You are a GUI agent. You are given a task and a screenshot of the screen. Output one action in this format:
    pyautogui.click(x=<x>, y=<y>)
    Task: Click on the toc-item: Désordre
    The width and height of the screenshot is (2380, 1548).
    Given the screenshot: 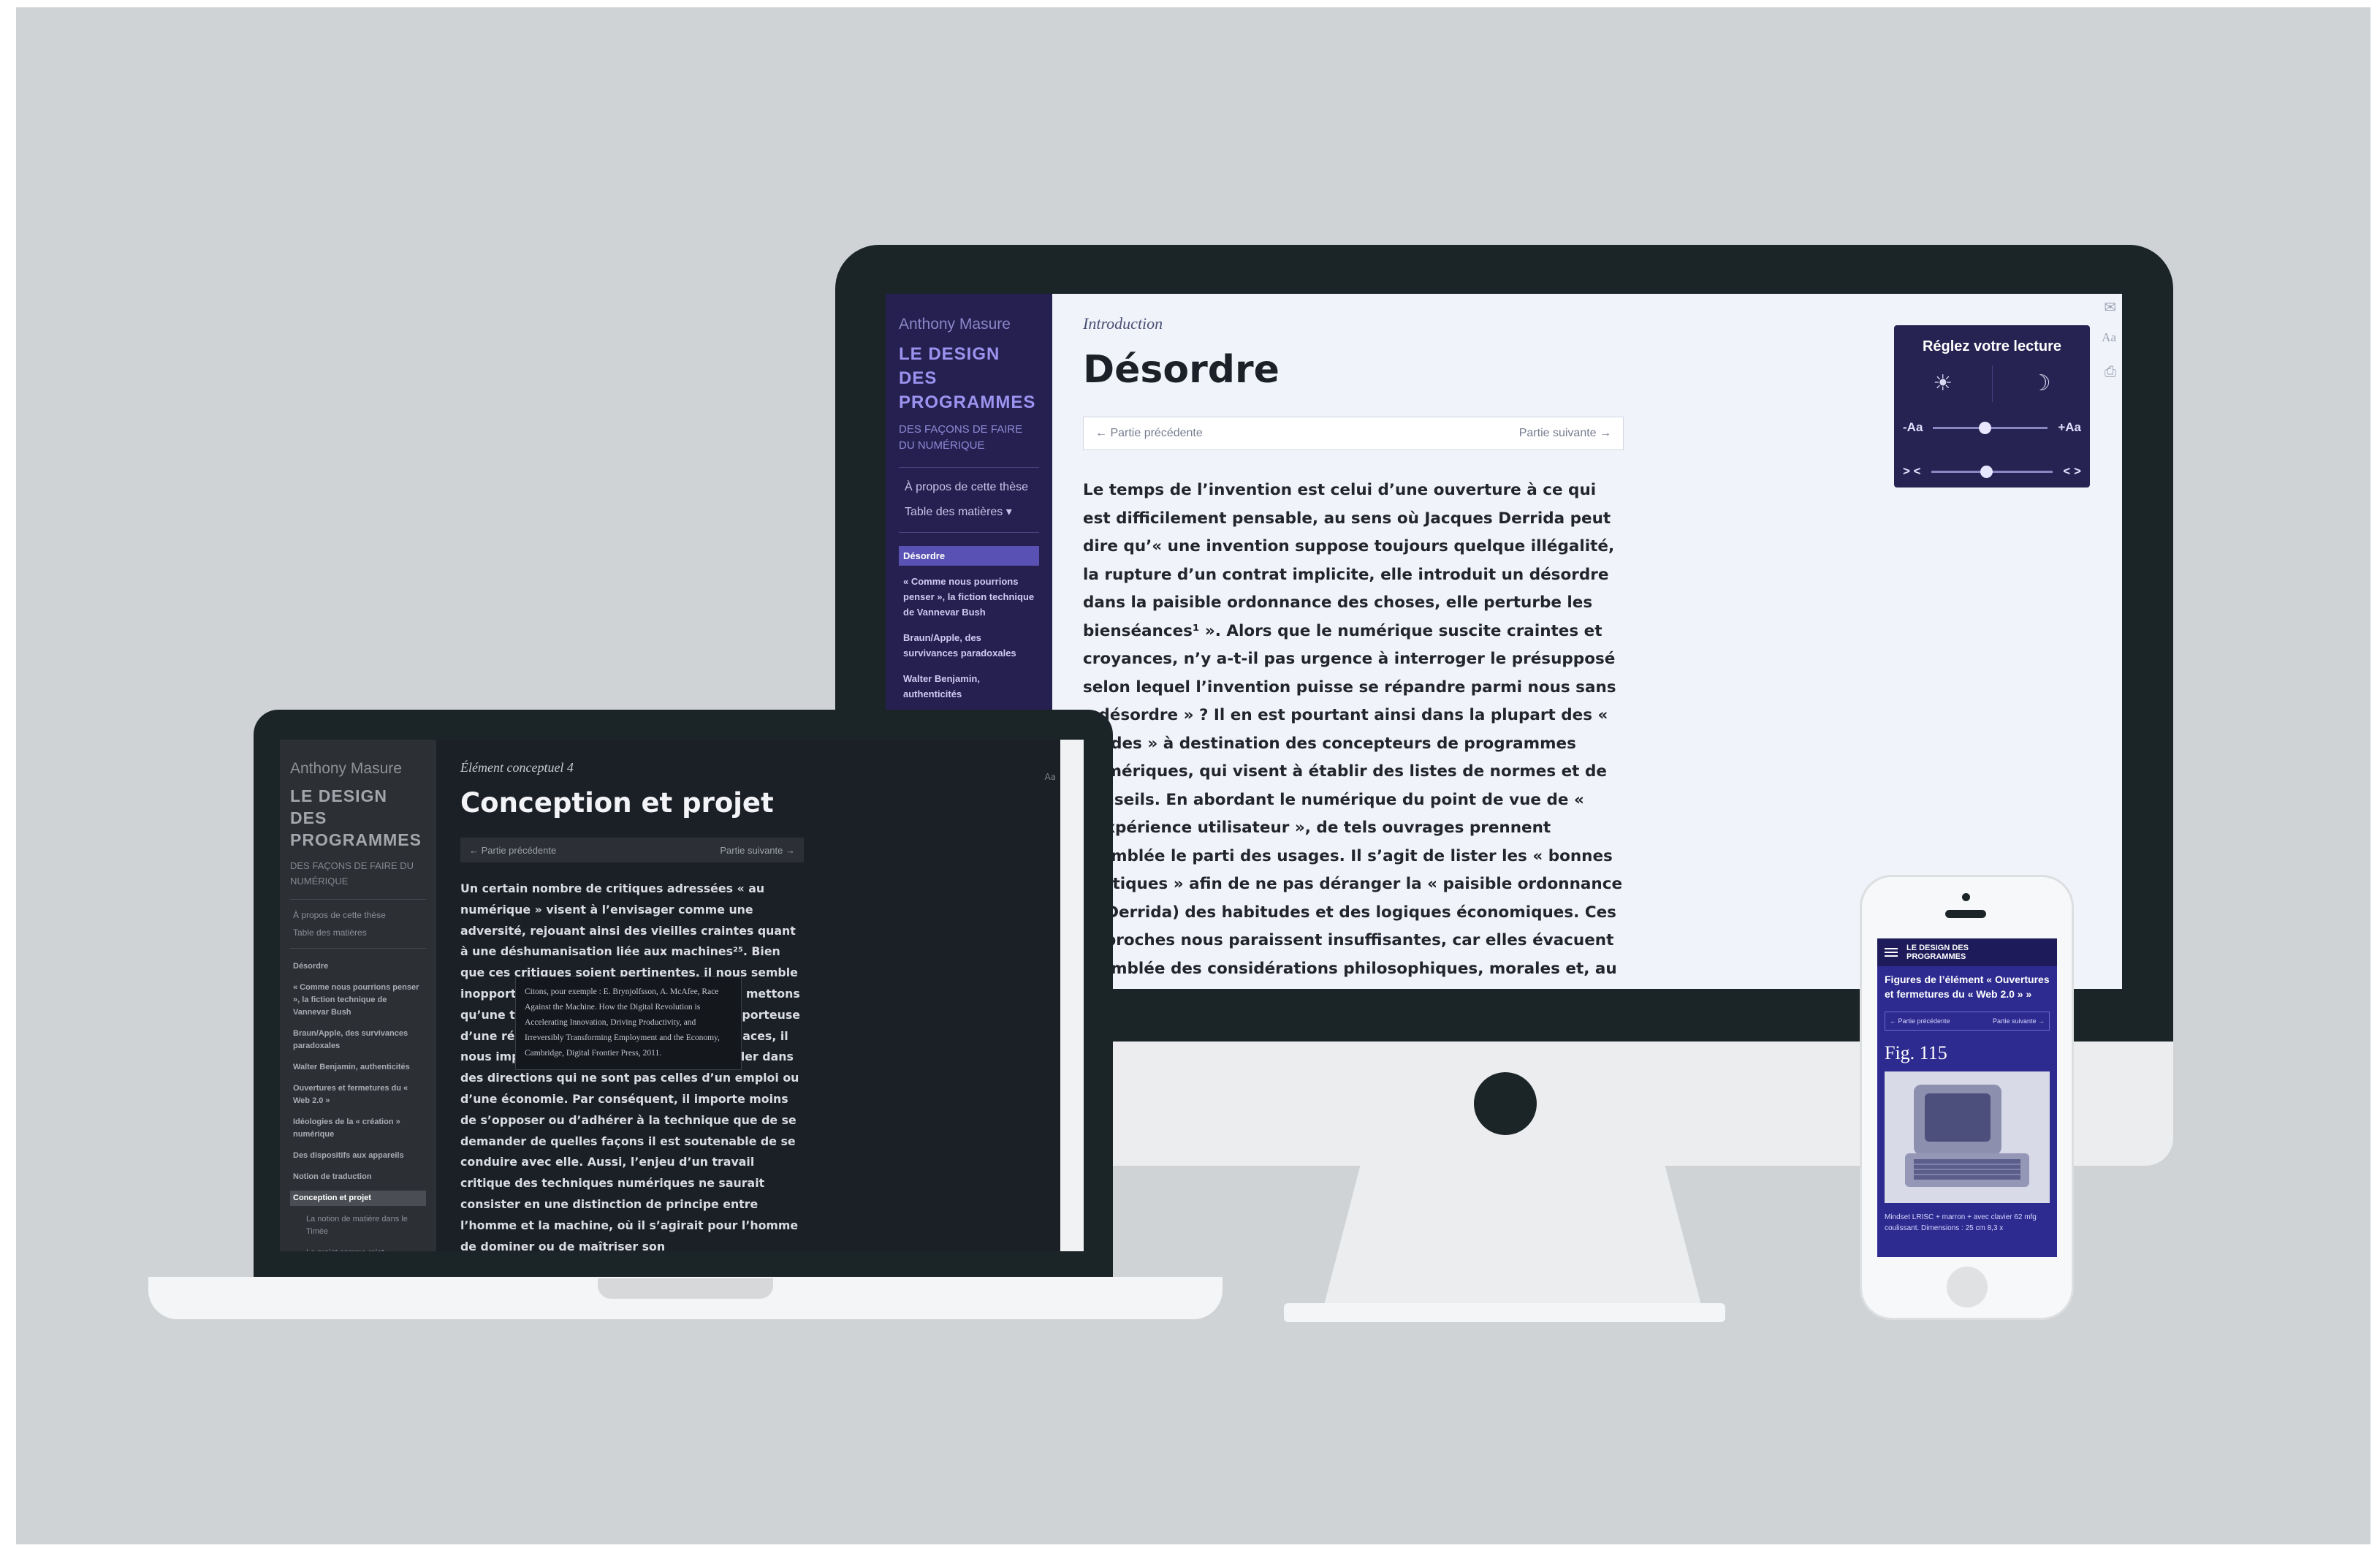 What is the action you would take?
    pyautogui.click(x=358, y=966)
    